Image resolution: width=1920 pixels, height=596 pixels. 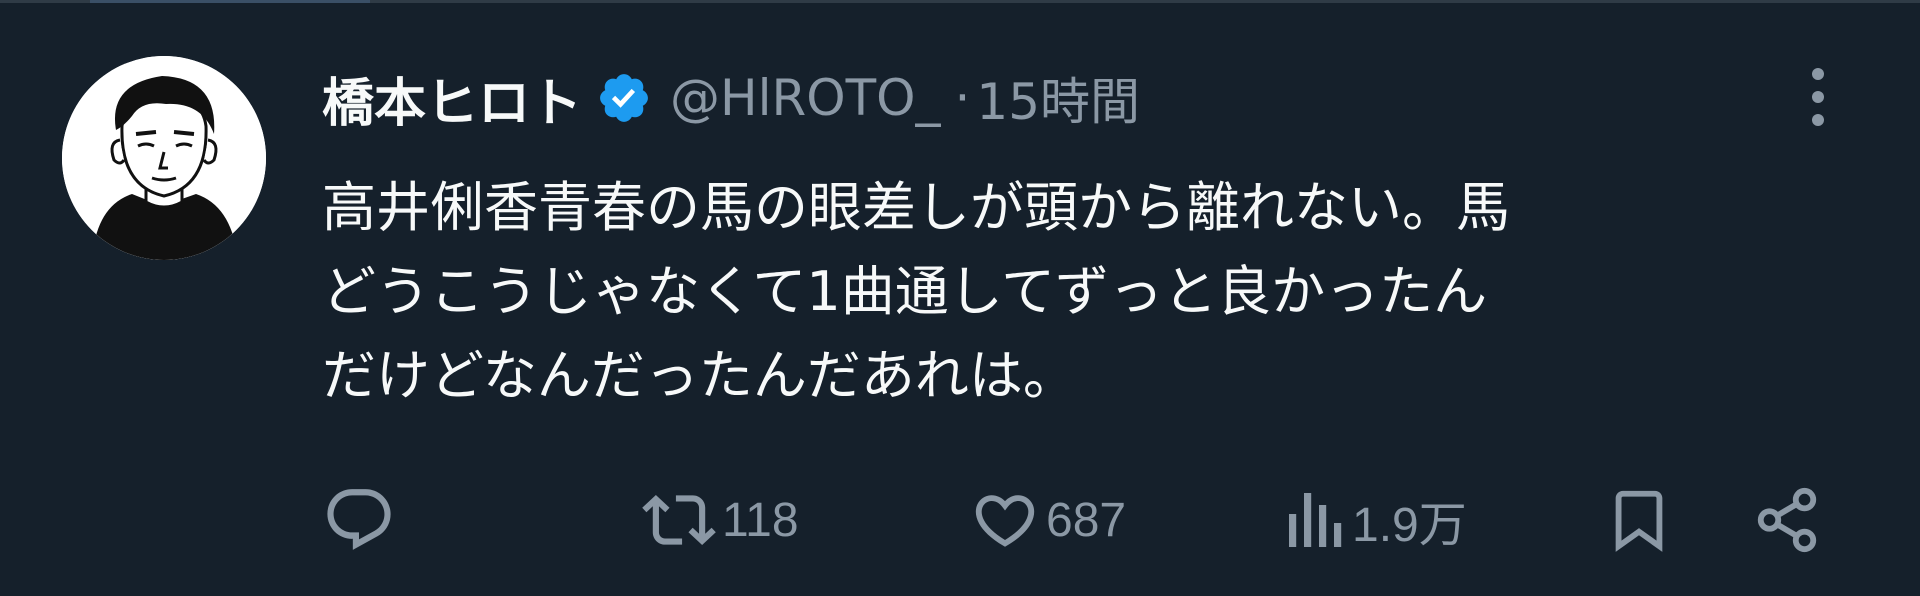 I want to click on heart-icon, so click(x=1005, y=521).